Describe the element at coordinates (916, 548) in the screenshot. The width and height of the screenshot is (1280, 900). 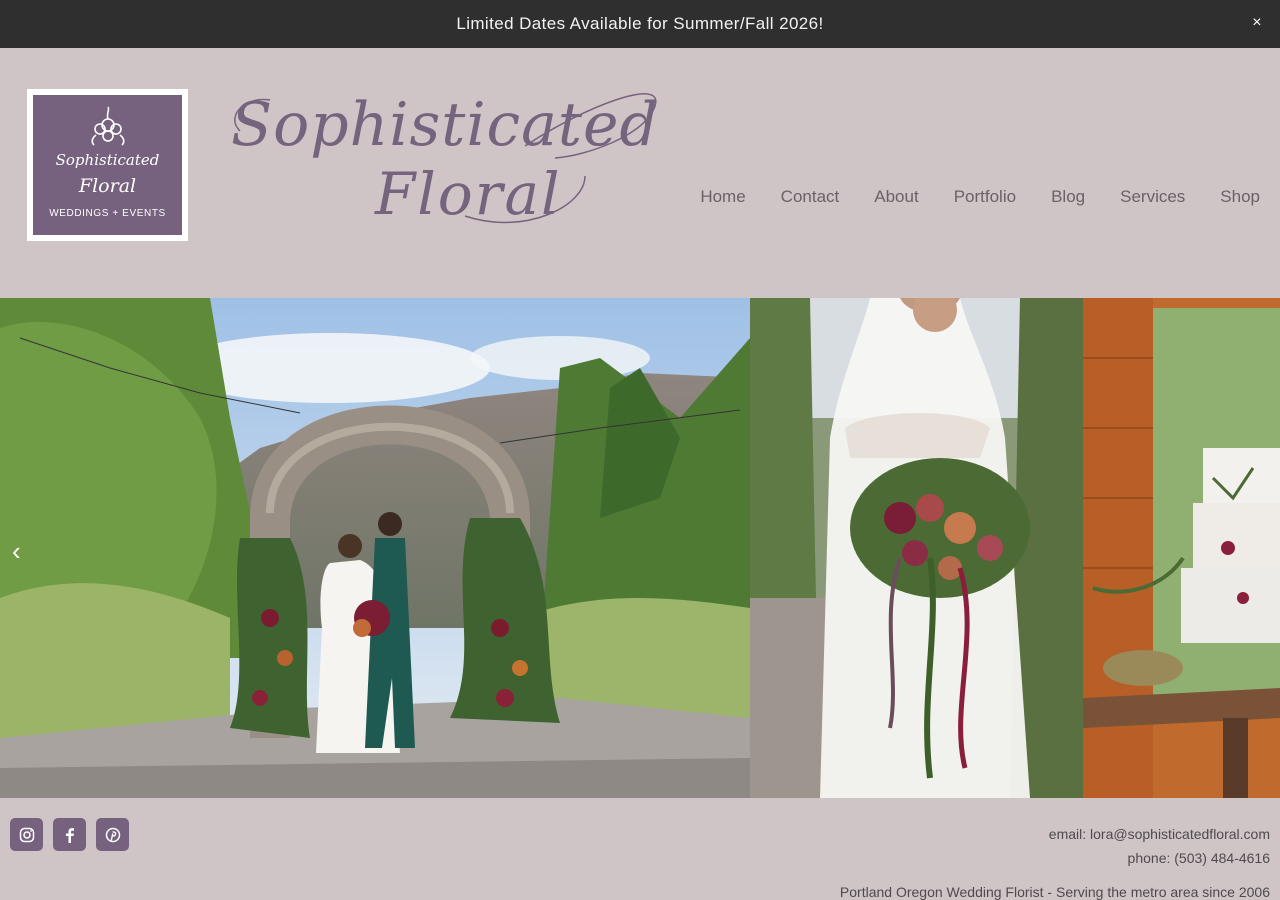
I see `slide-bridal-bouquet` at that location.